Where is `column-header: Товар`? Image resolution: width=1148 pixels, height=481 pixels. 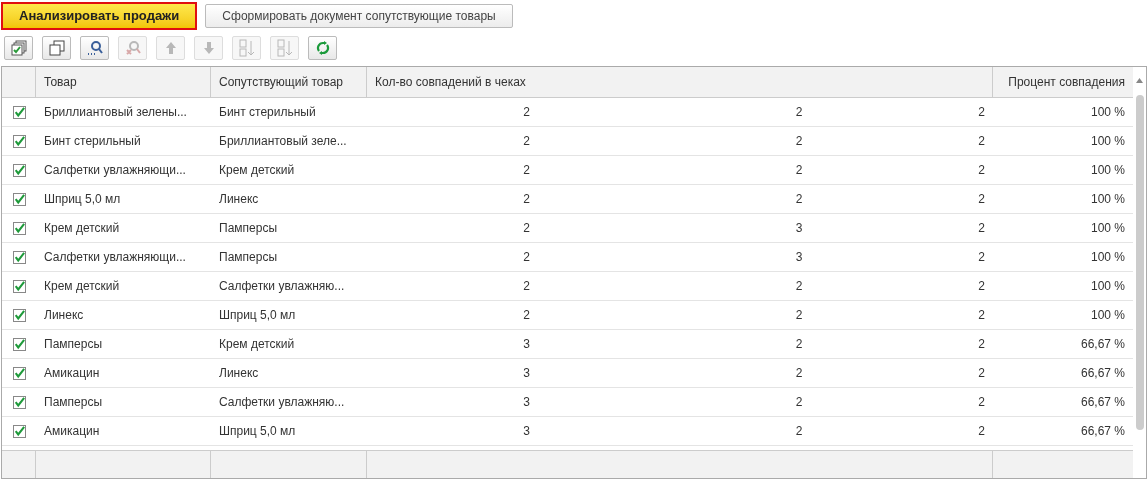
column-header: Товар is located at coordinates (123, 82).